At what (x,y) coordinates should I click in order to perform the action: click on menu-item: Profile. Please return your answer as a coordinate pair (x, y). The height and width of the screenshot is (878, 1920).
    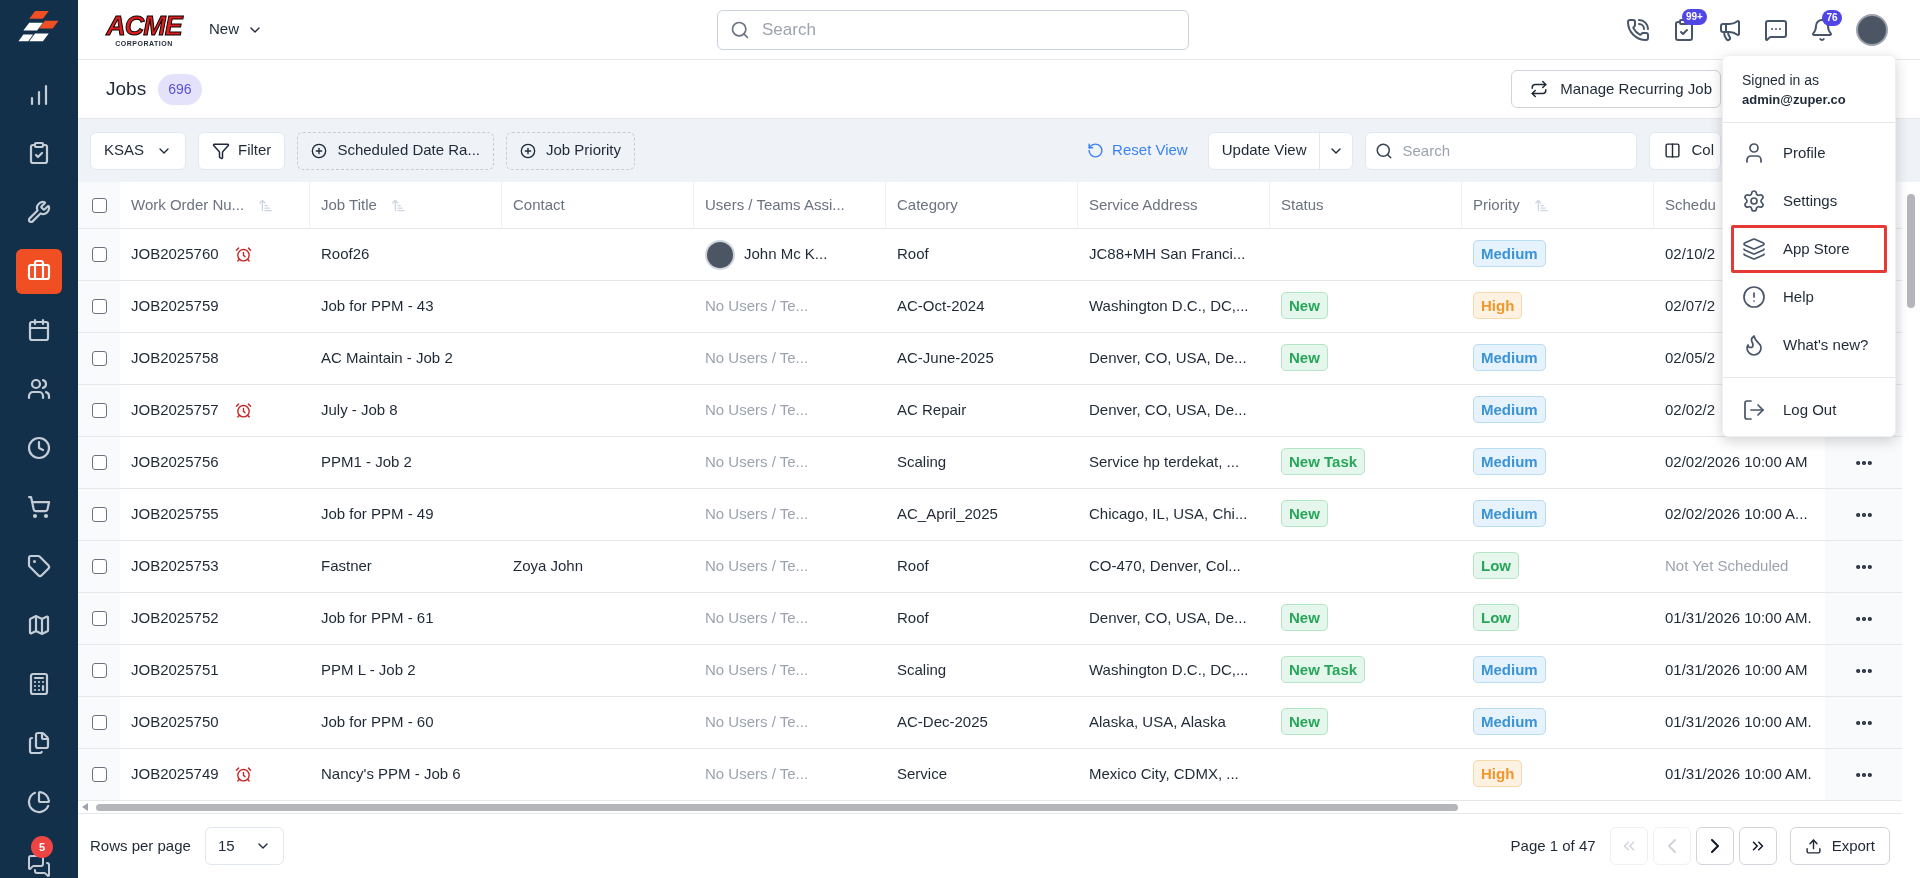
    Looking at the image, I should click on (1809, 153).